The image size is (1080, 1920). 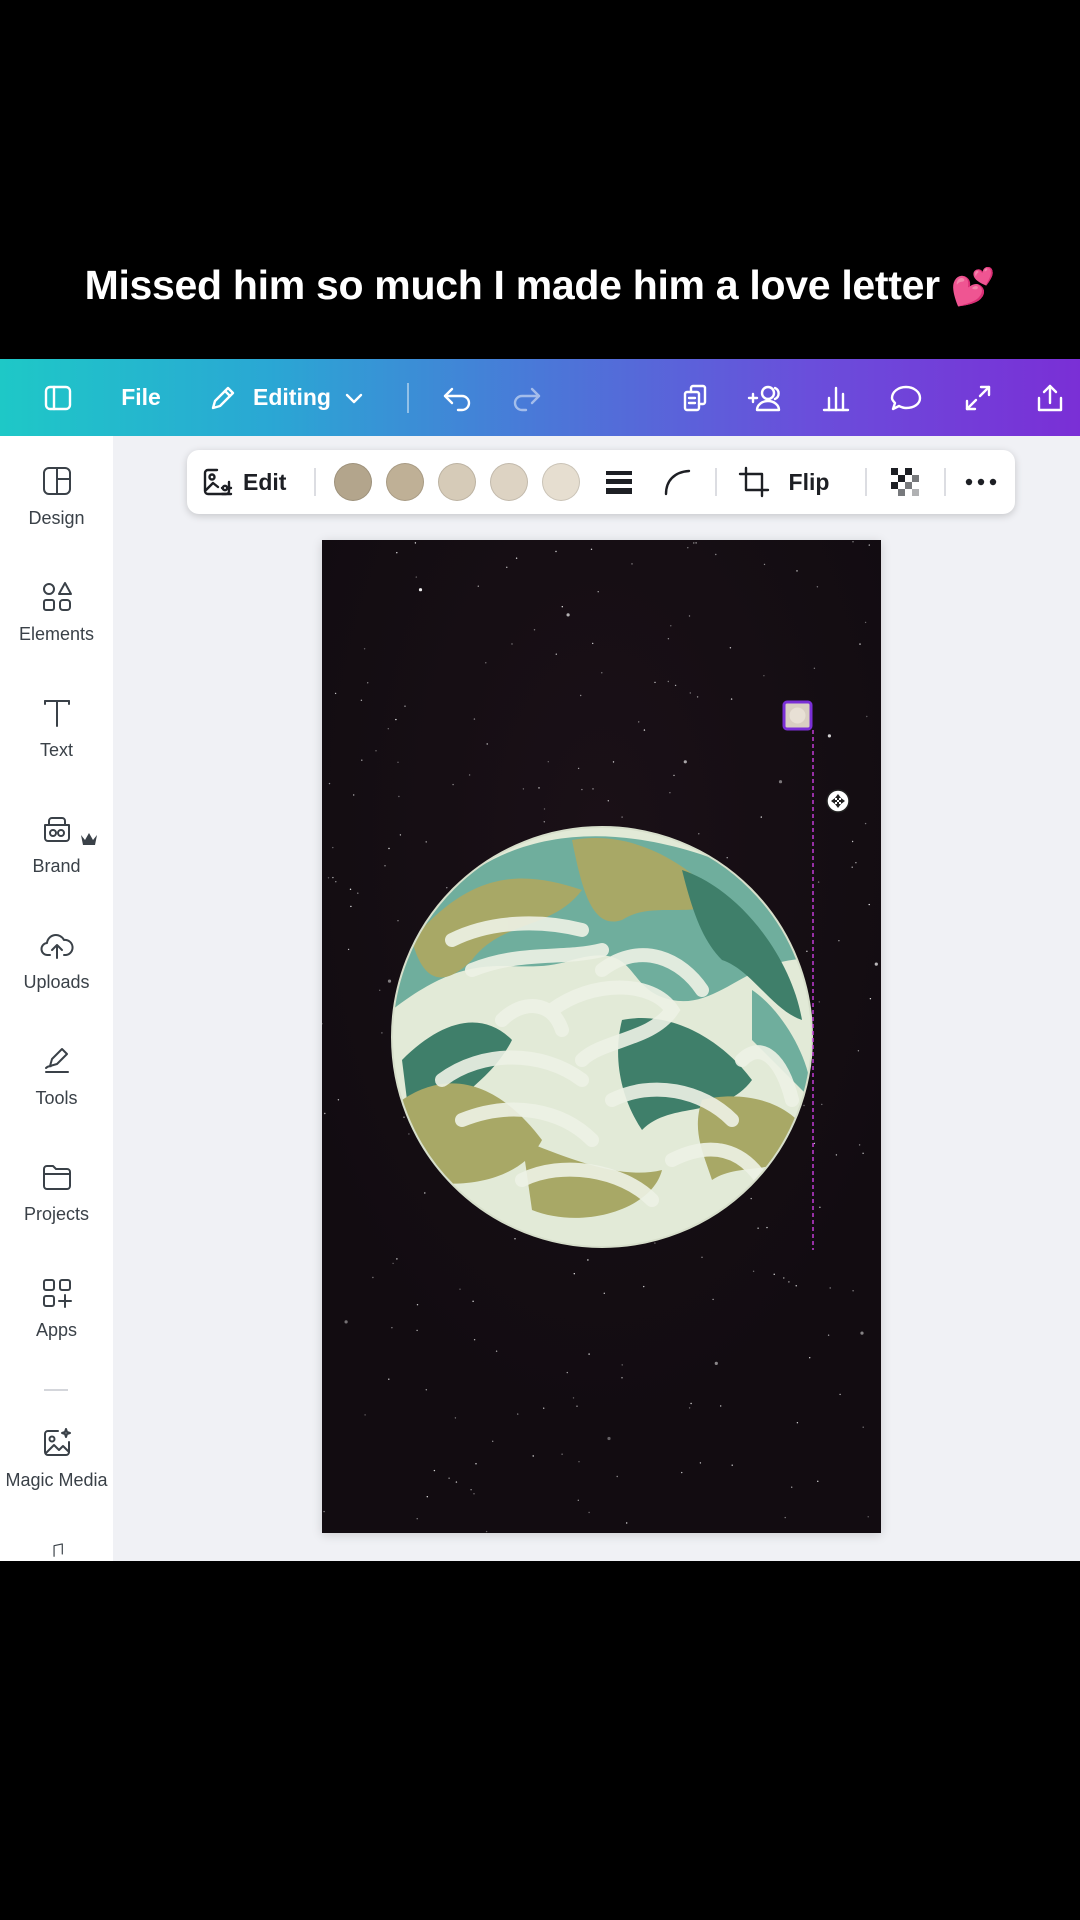 I want to click on sidebar-item-text: Text, so click(x=56, y=746).